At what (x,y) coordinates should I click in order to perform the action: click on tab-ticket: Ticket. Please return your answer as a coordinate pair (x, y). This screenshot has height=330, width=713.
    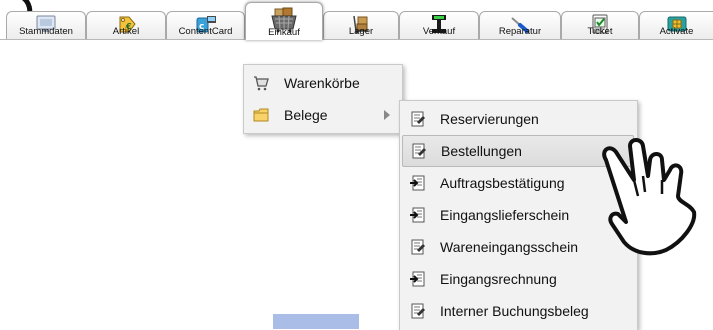
    Looking at the image, I should click on (600, 25).